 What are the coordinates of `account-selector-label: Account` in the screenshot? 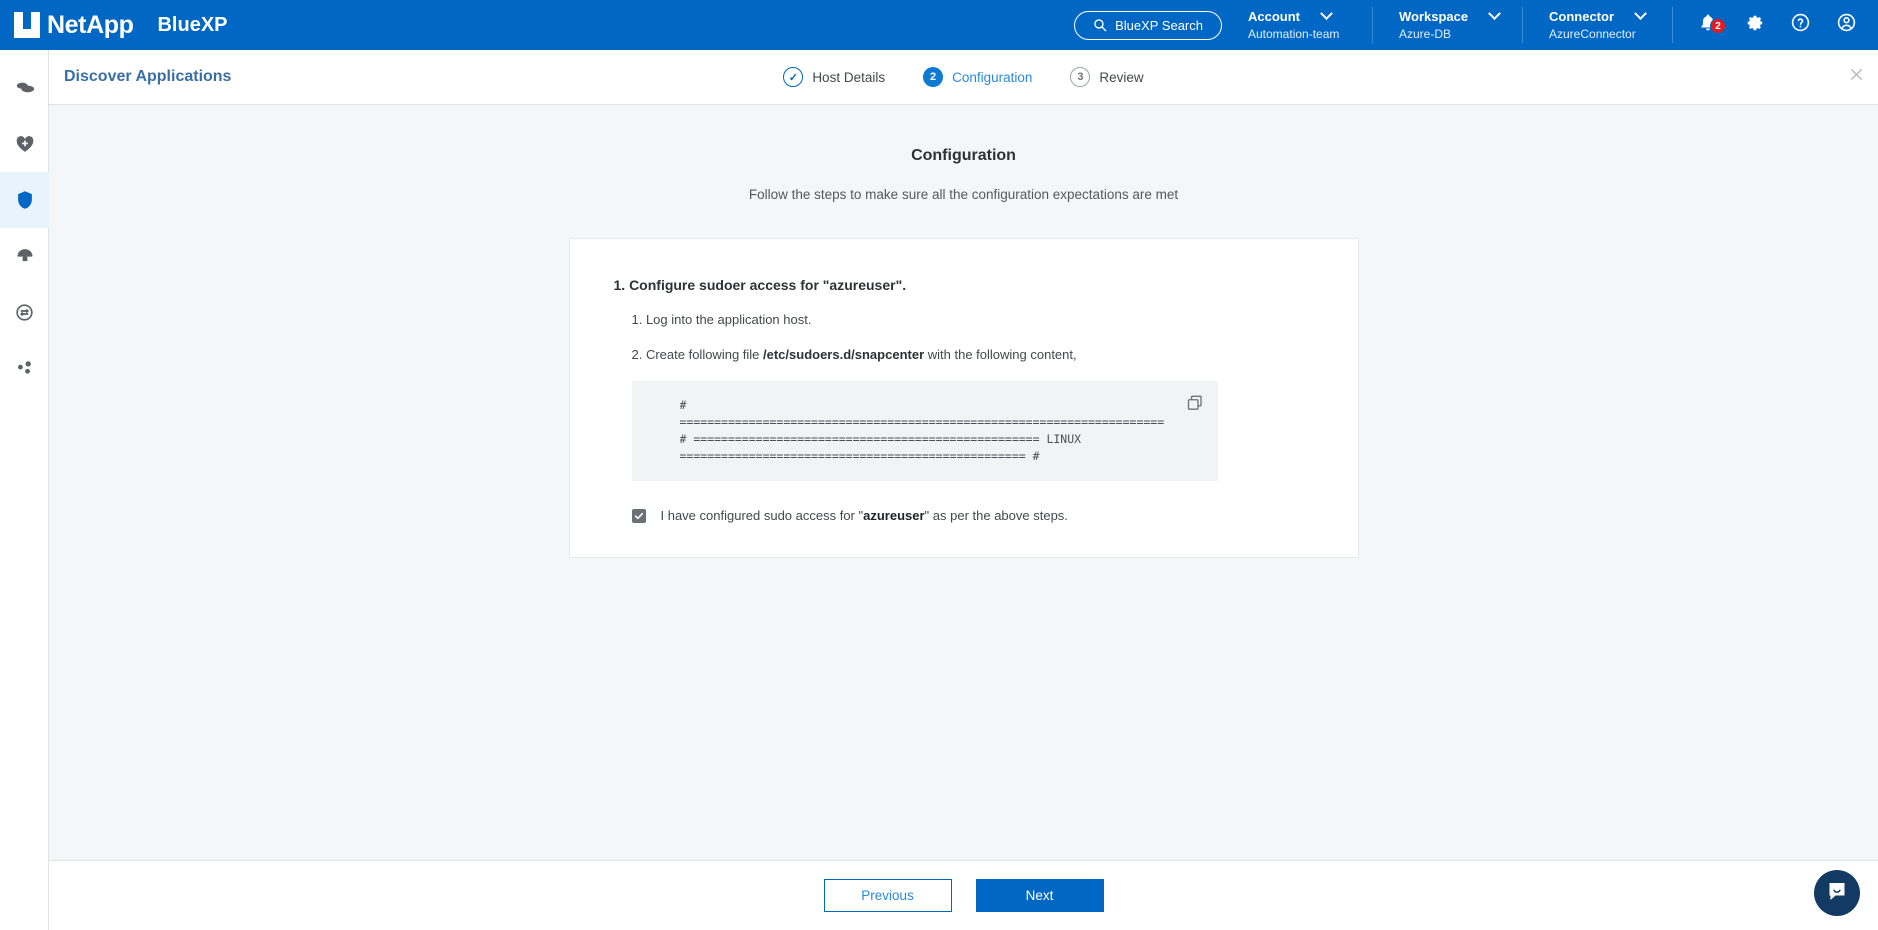 It's located at (1274, 16).